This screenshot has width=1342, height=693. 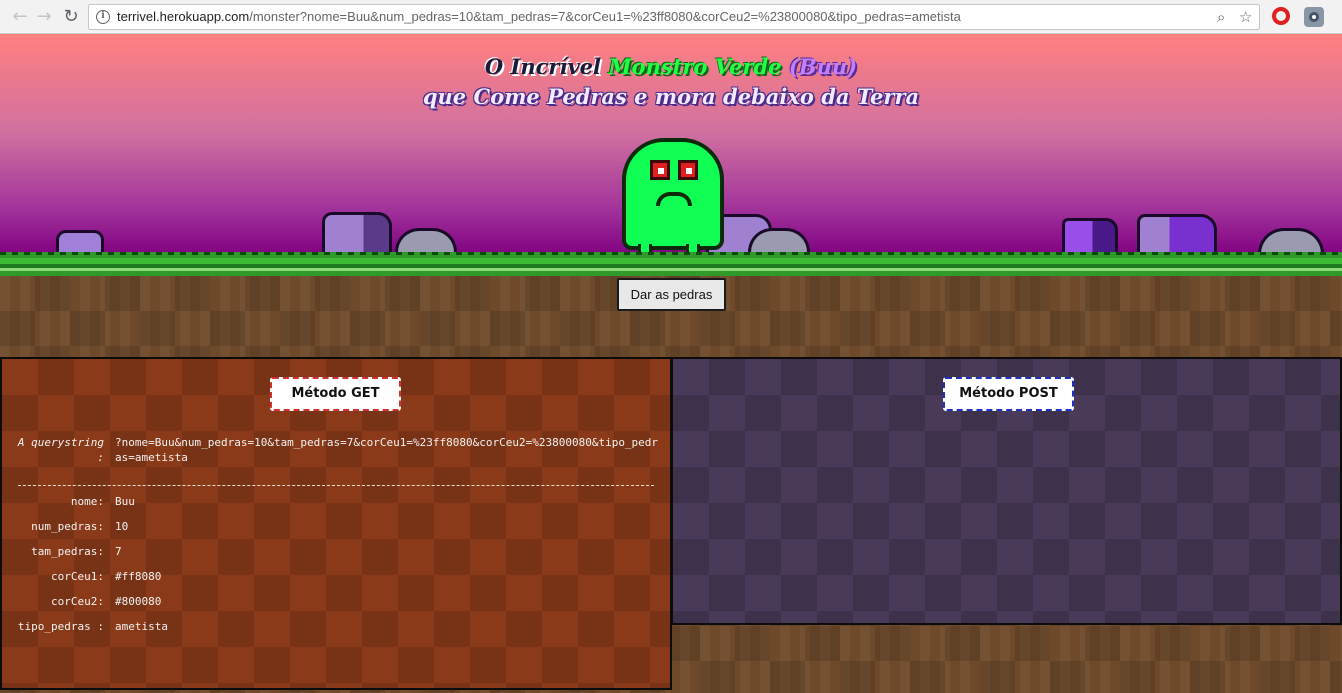 I want to click on monster, so click(x=673, y=198).